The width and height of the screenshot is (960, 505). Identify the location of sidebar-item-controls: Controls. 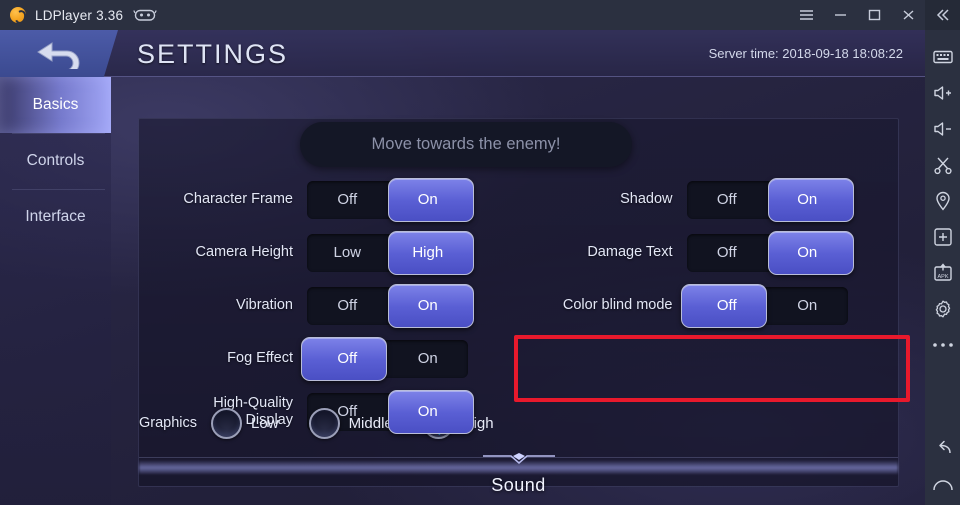
(55, 161).